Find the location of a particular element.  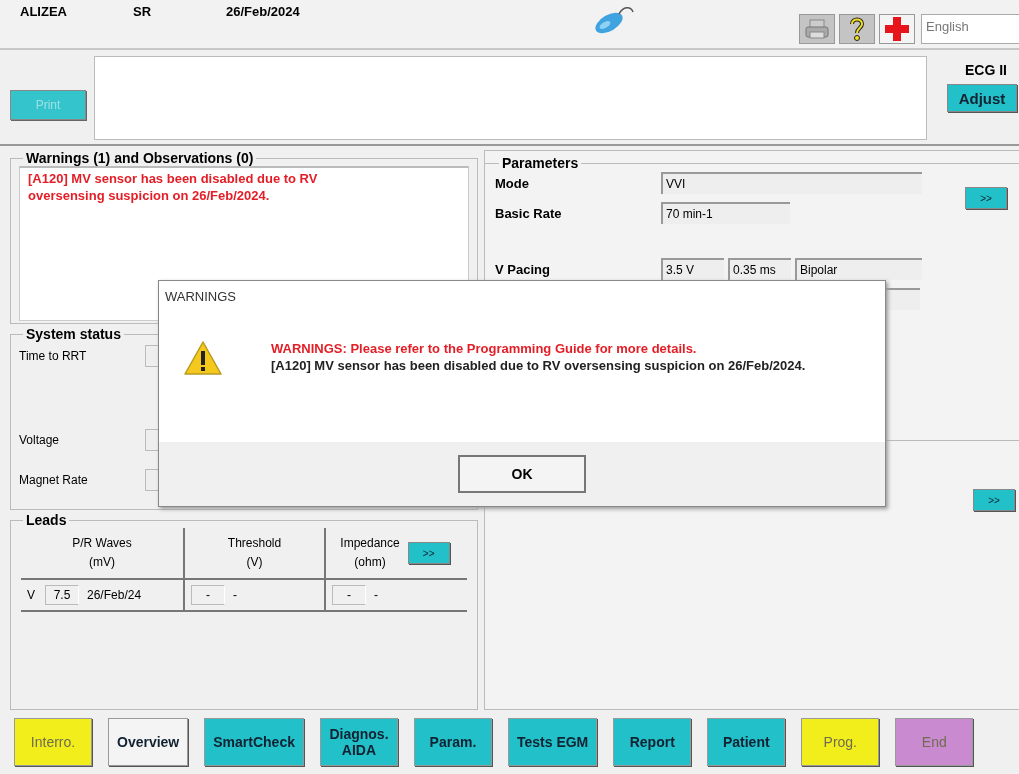

parameter-label: Mode is located at coordinates (512, 183).